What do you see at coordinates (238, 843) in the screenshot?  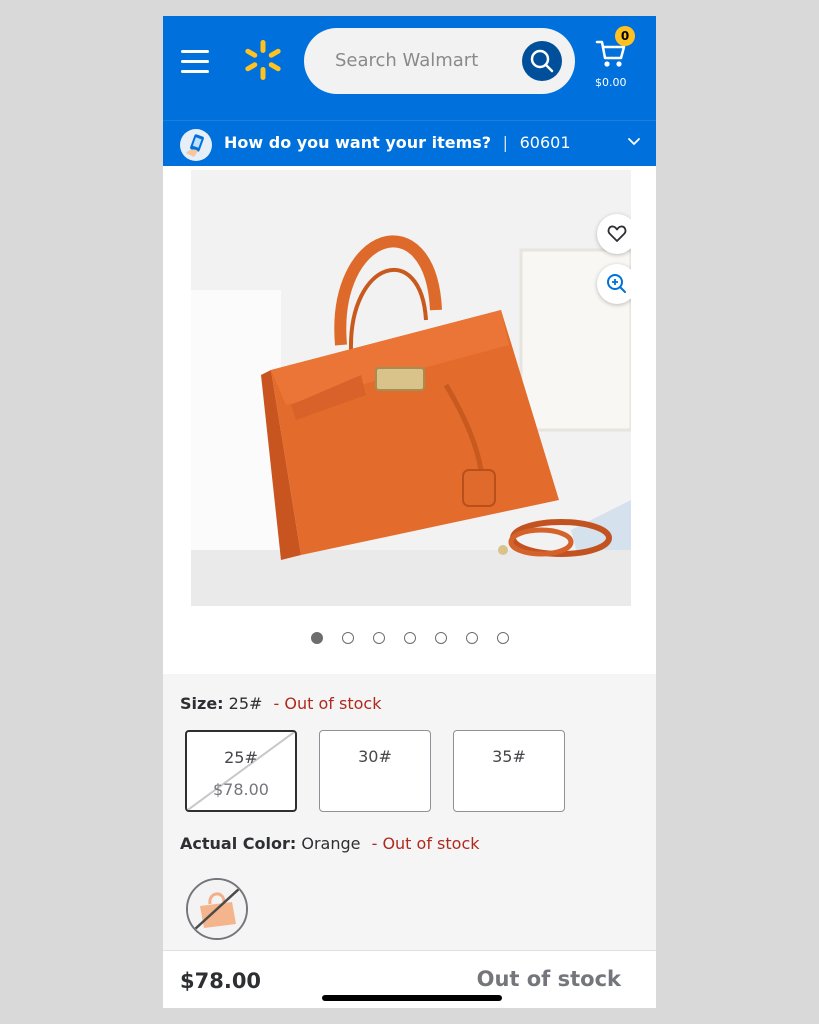 I see `color-label: Actual Color:` at bounding box center [238, 843].